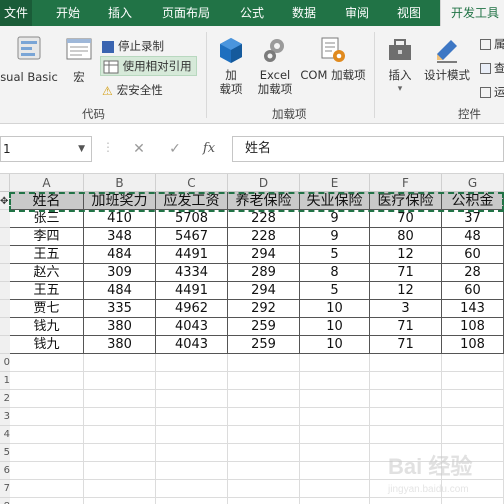  I want to click on column-header-a: A, so click(47, 183).